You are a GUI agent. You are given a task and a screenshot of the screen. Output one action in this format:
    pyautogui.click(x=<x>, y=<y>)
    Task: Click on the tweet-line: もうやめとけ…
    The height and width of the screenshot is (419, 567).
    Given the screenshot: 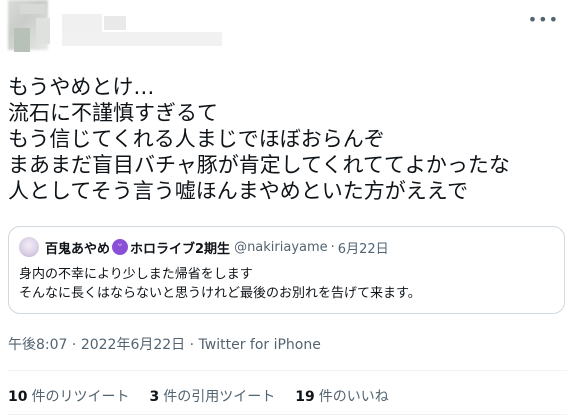 What is the action you would take?
    pyautogui.click(x=81, y=87)
    